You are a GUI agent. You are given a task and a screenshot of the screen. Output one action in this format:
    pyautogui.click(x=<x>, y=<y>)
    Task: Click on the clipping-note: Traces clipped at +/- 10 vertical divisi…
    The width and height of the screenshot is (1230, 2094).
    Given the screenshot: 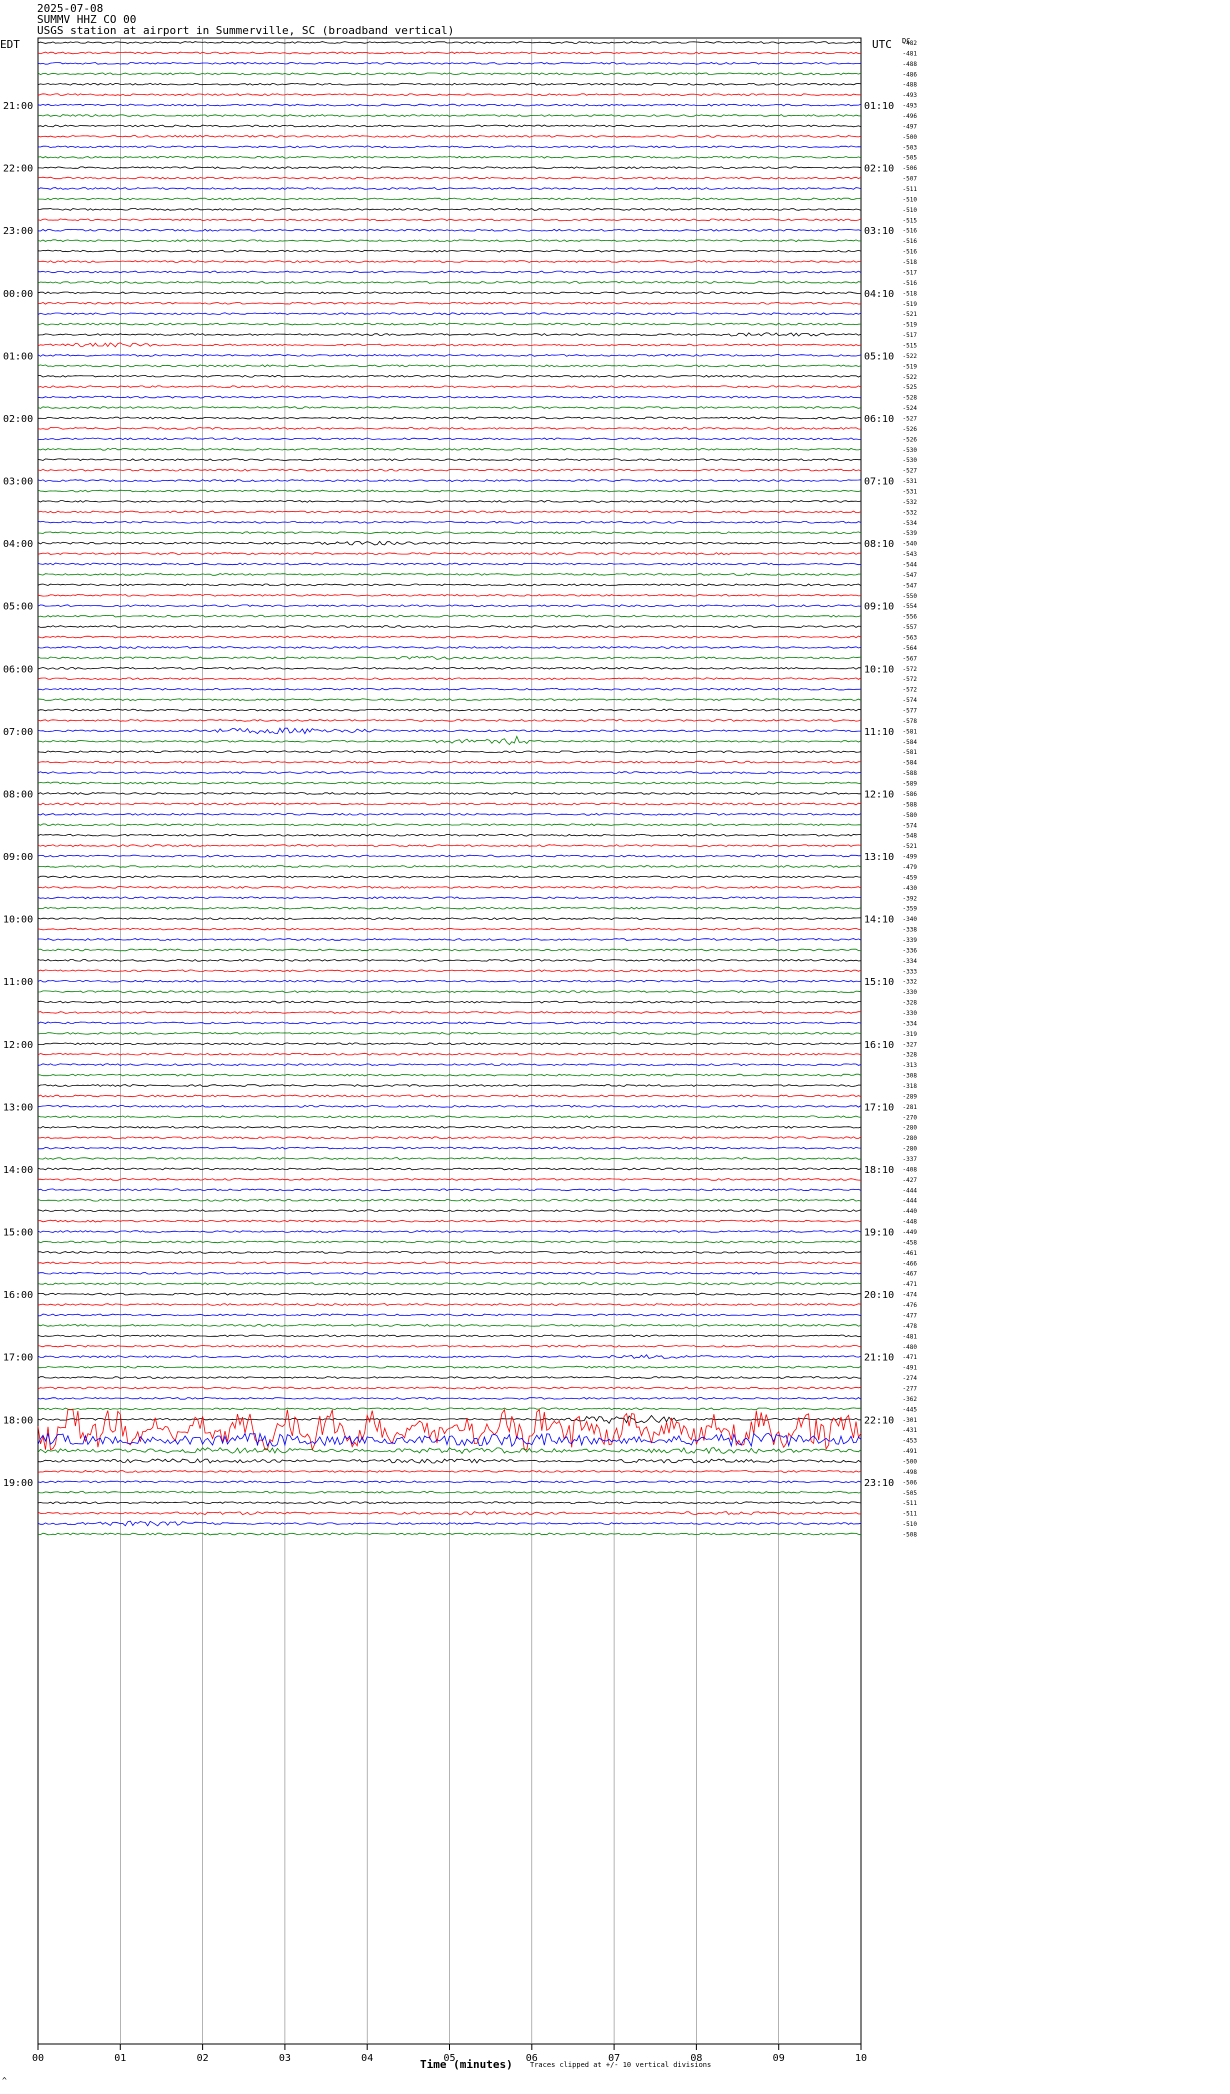 What is the action you would take?
    pyautogui.click(x=621, y=2065)
    